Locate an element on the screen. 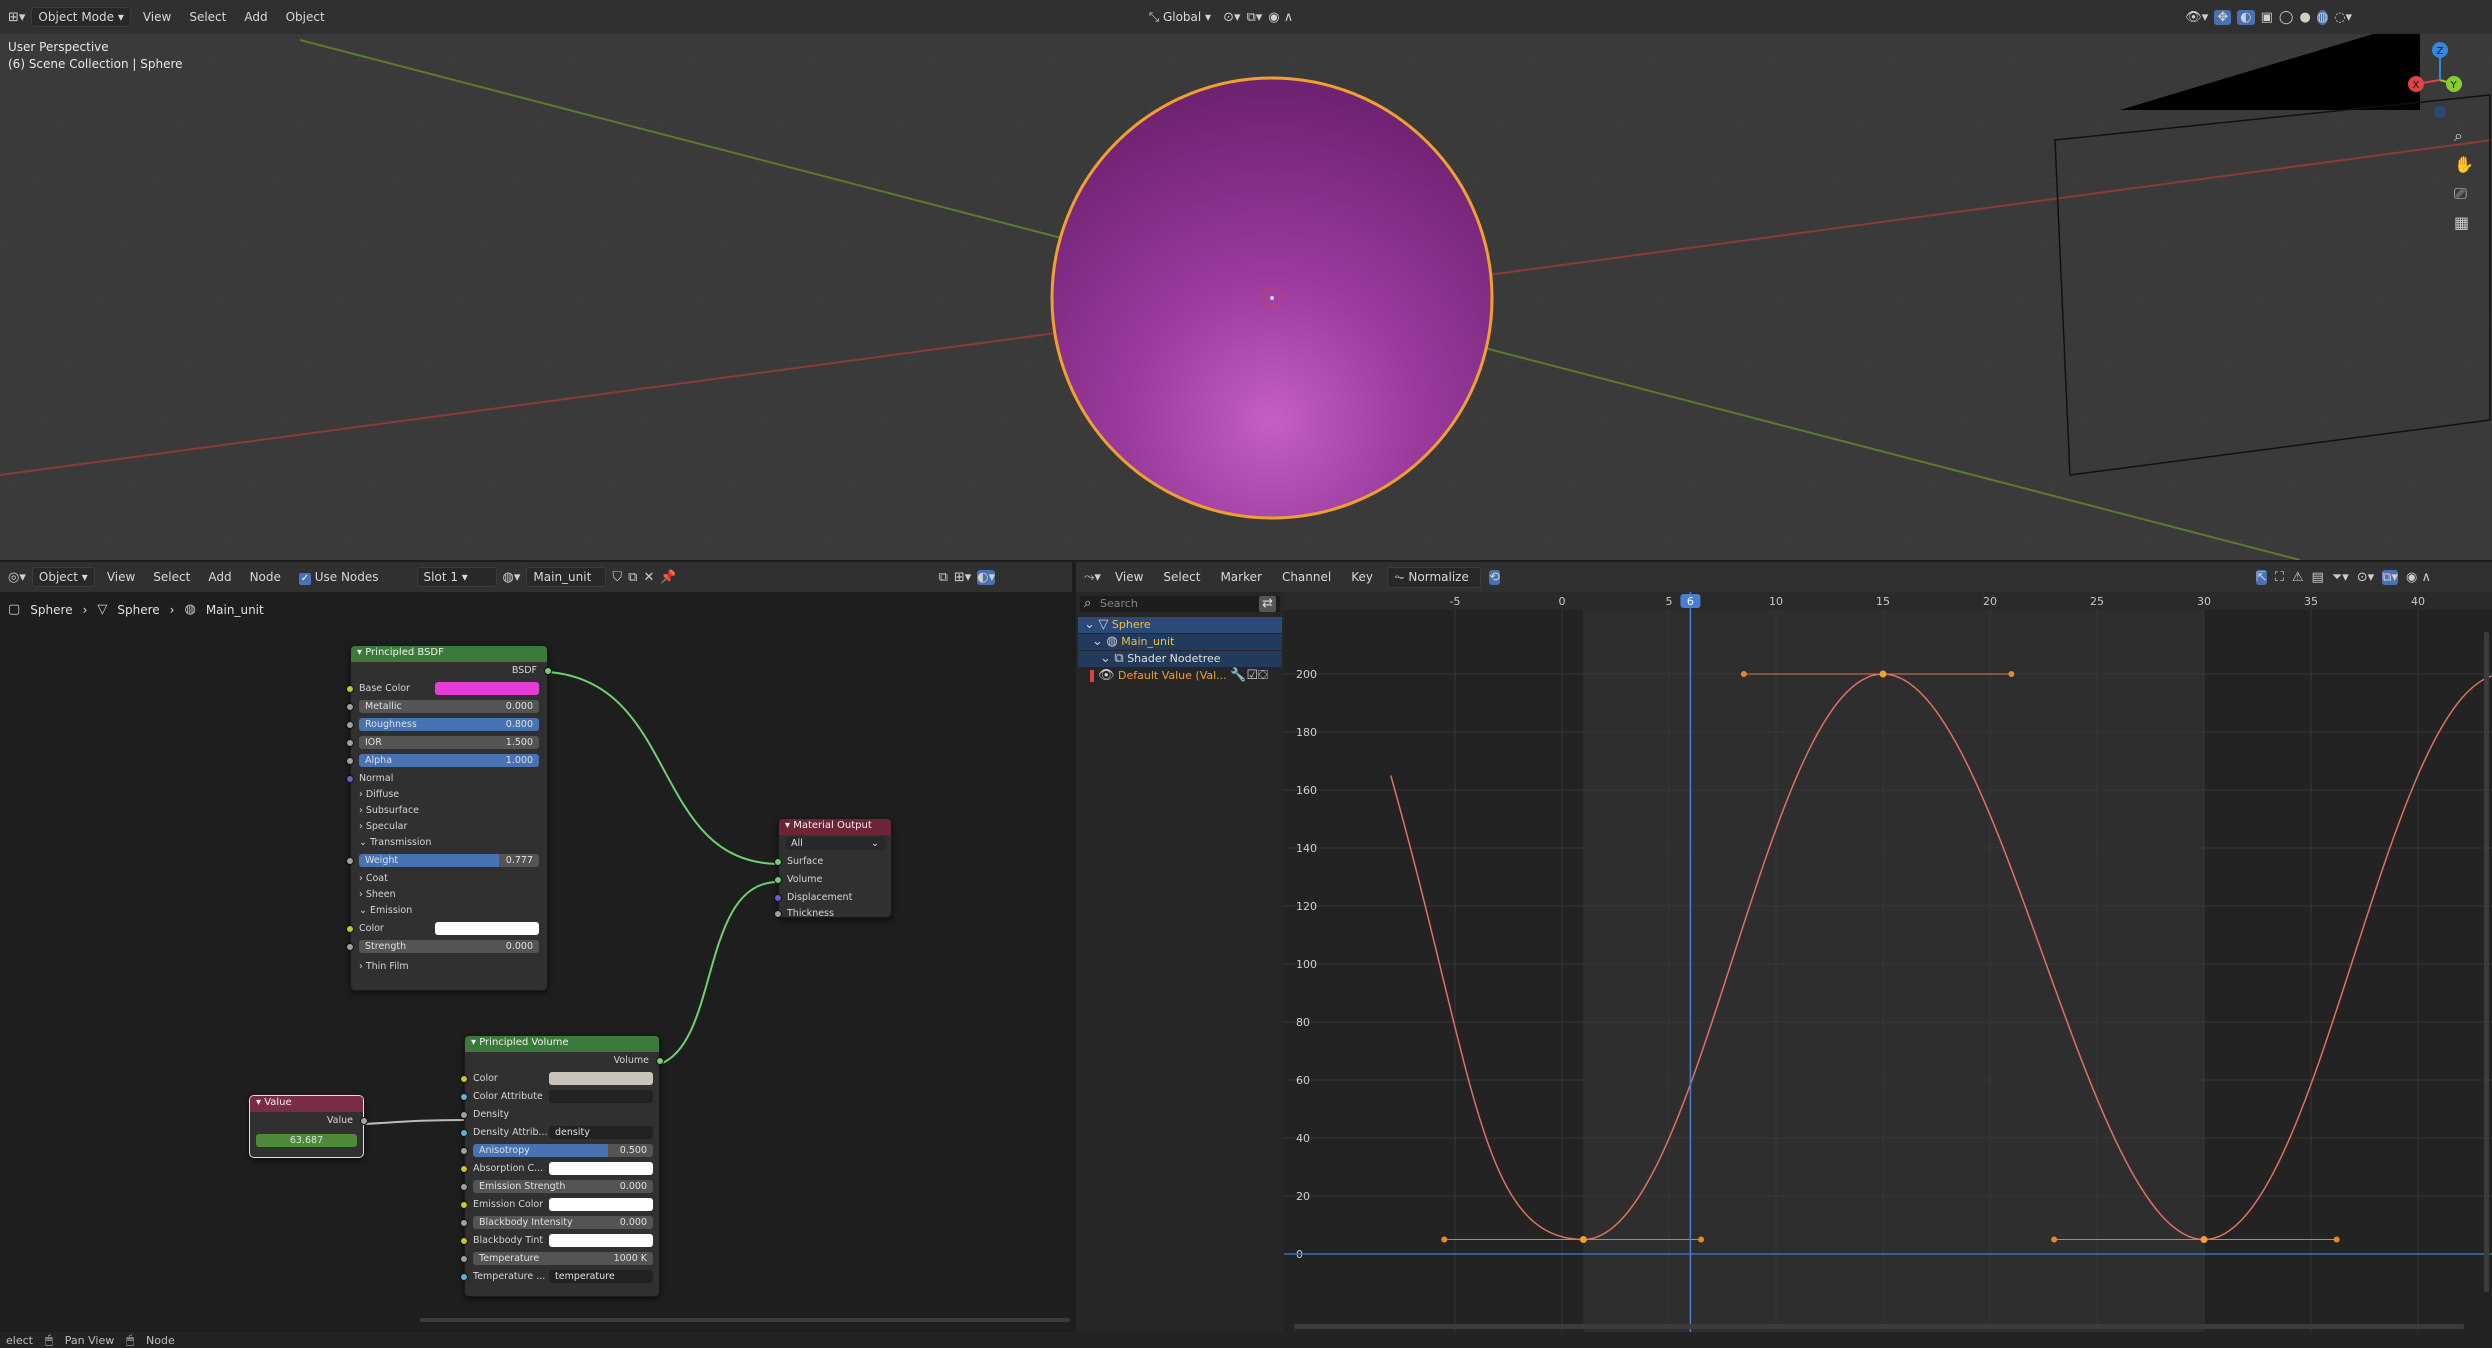 This screenshot has height=1348, width=2492. metallic-field: Metallic 0.000 is located at coordinates (449, 706).